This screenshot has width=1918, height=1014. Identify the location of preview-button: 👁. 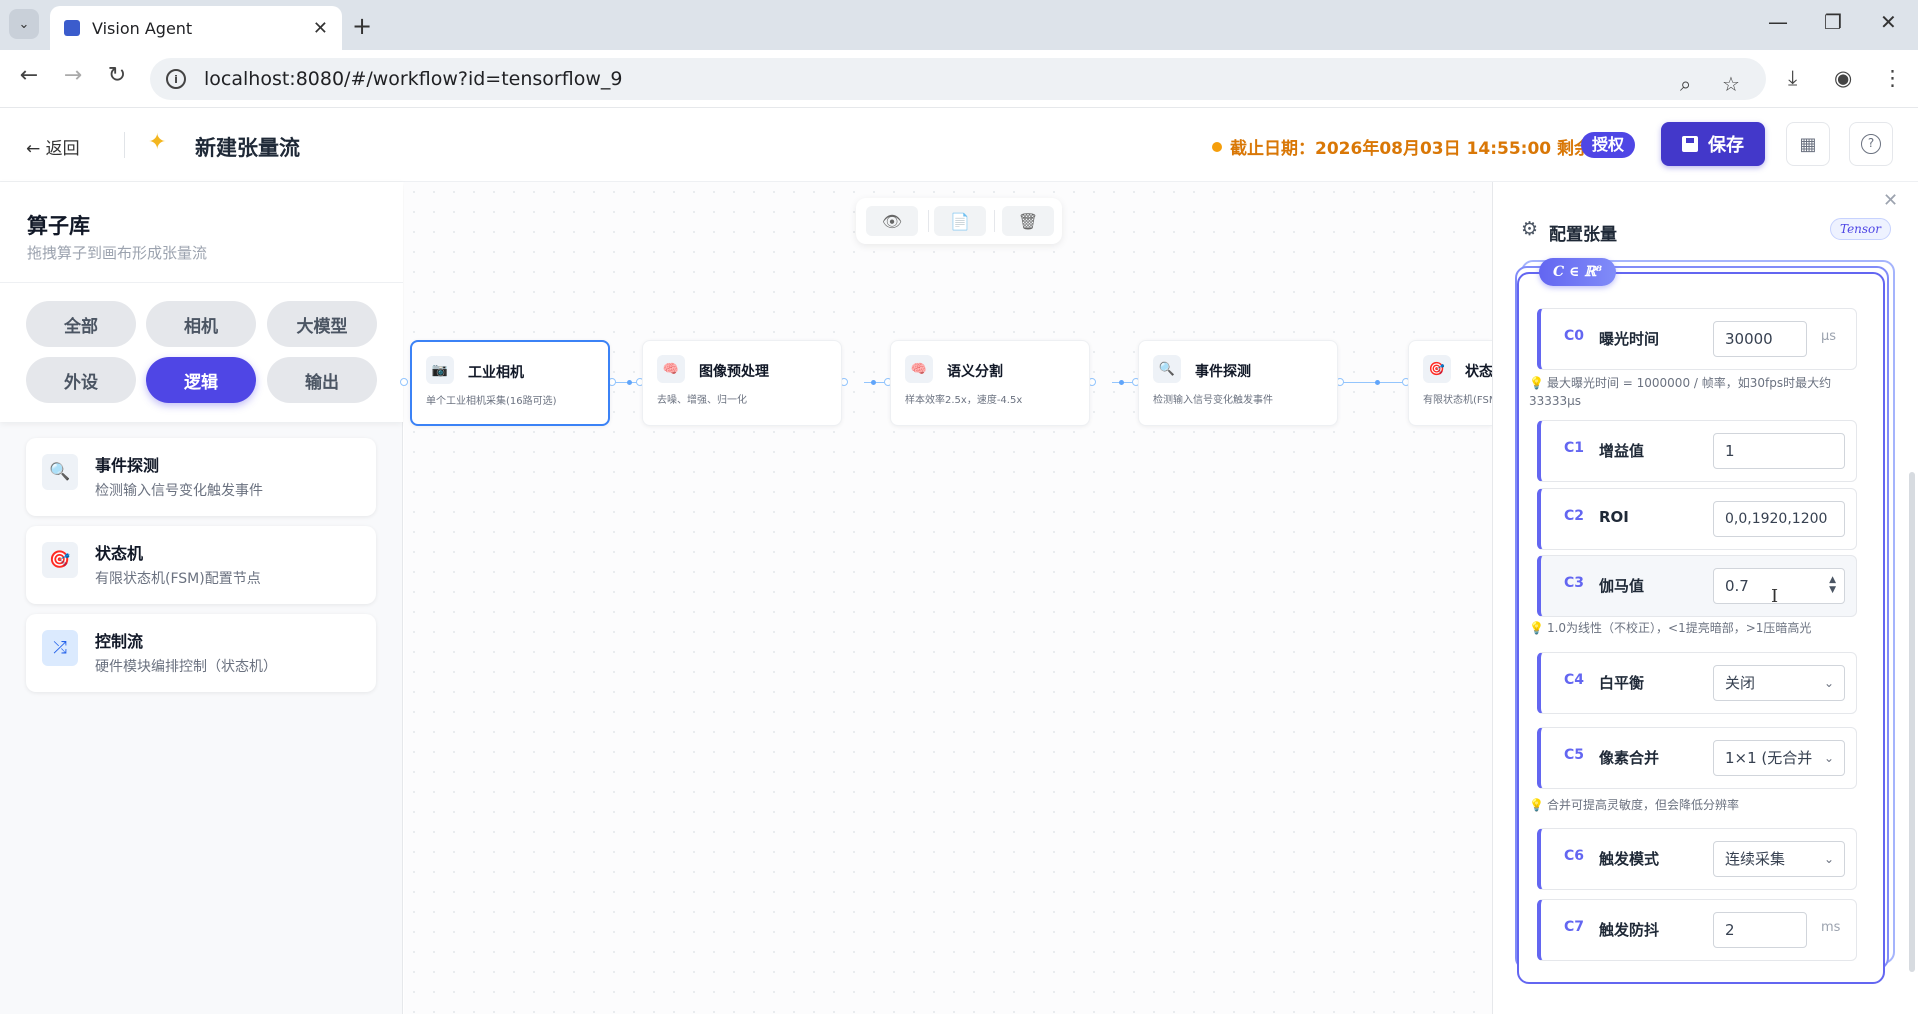
(892, 221).